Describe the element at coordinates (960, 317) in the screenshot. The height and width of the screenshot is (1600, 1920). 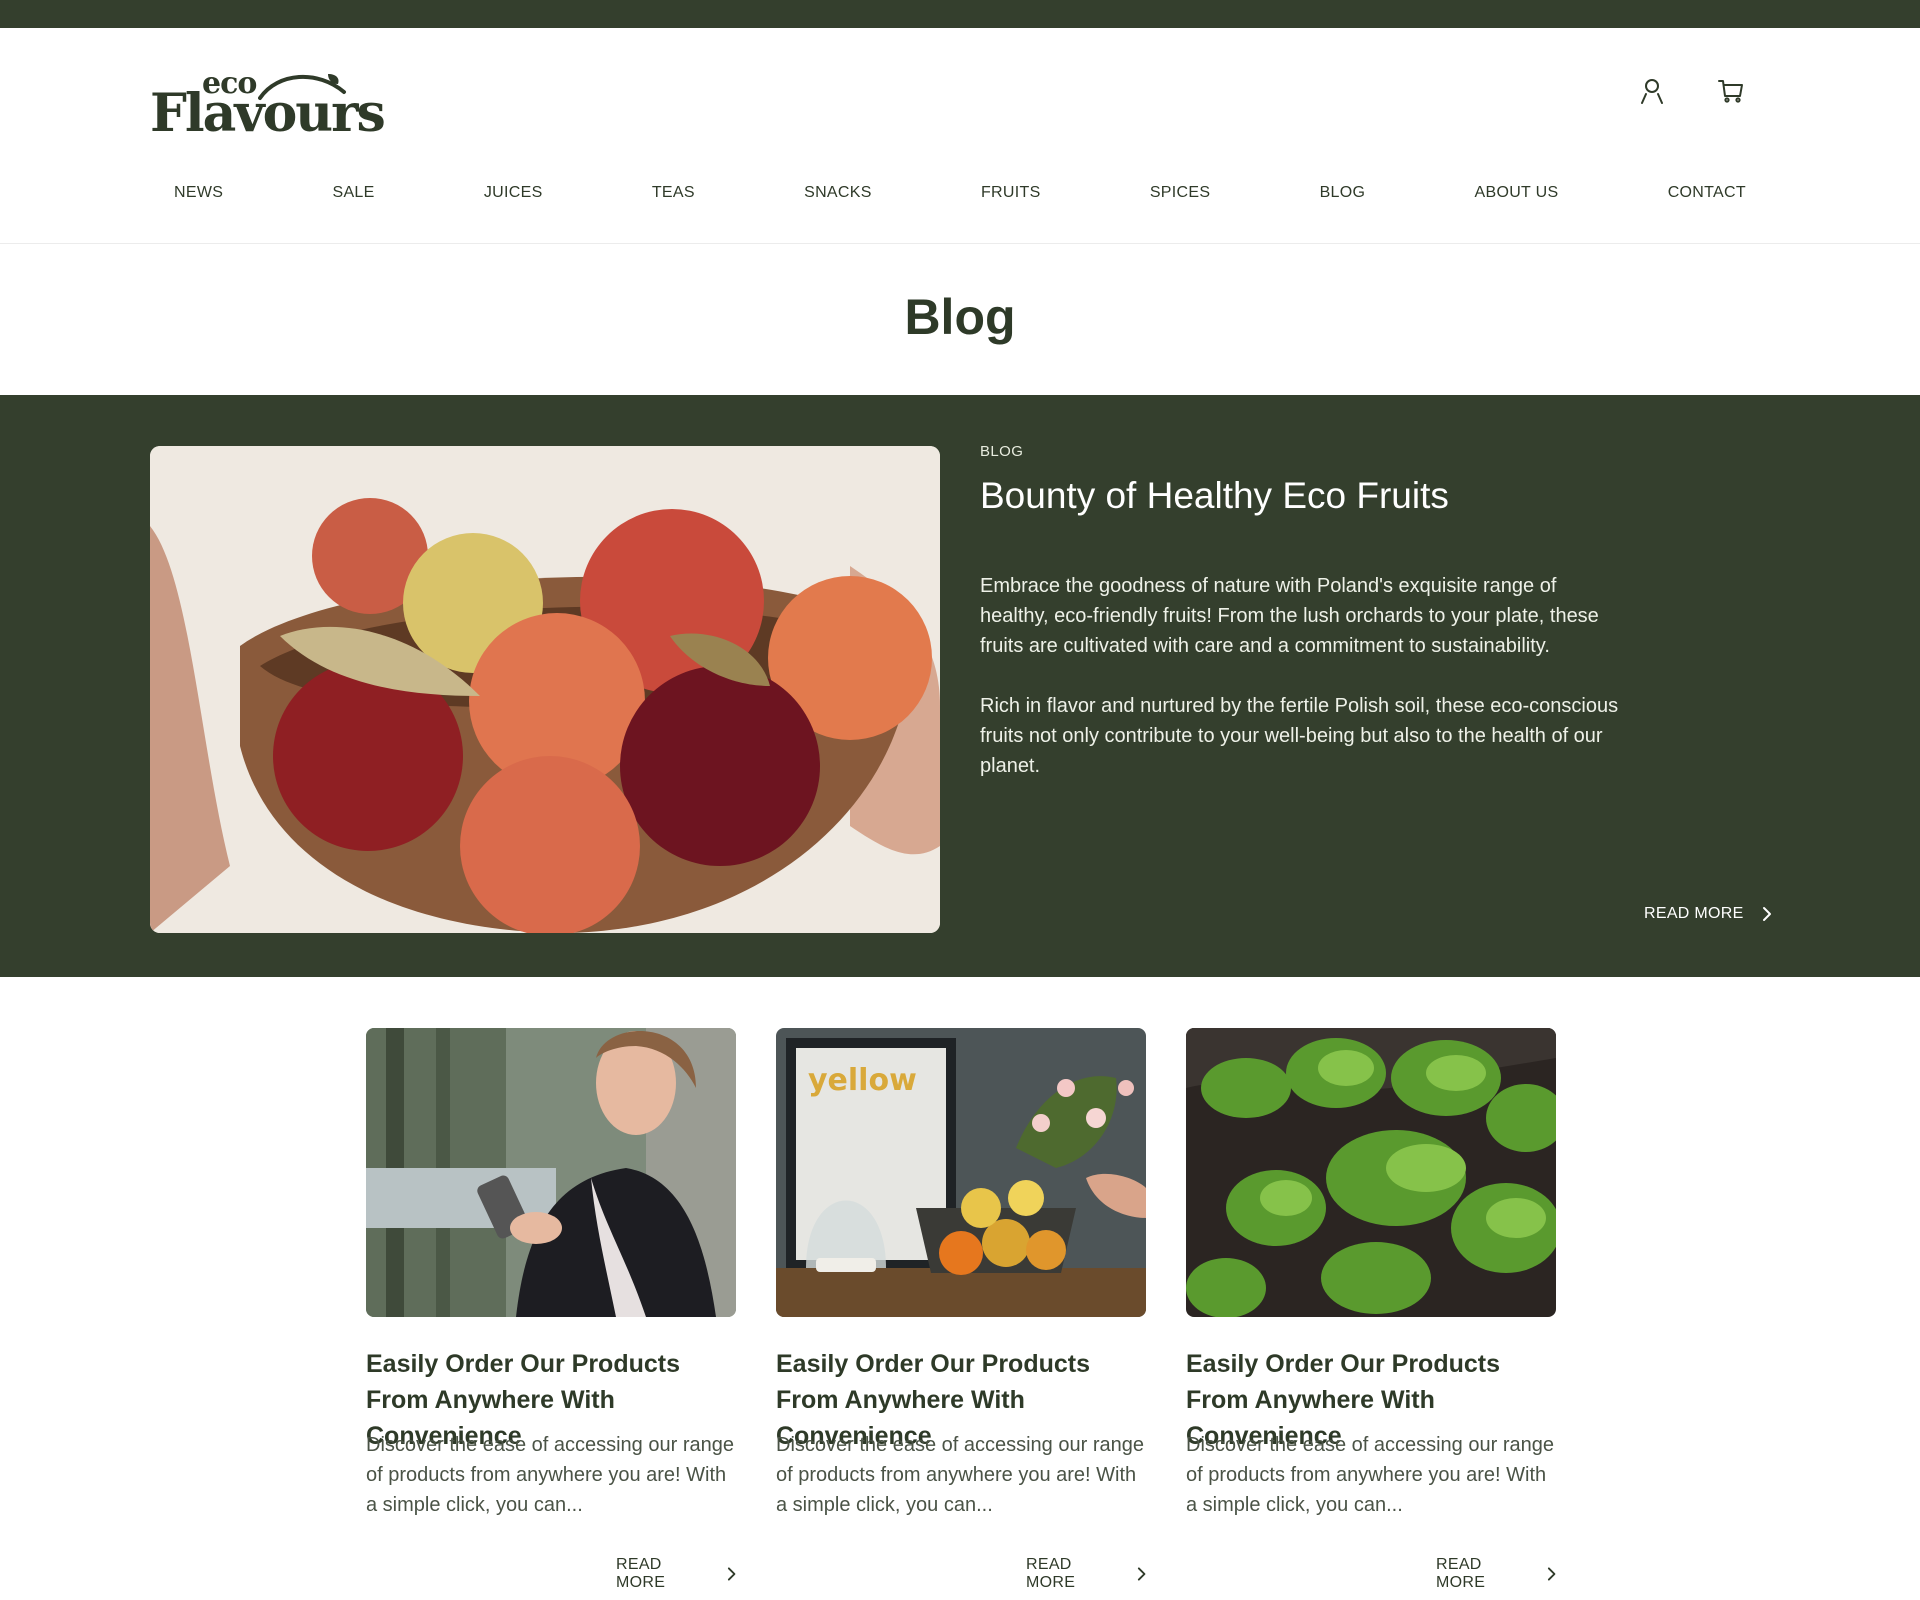
I see `page-title: Blog` at that location.